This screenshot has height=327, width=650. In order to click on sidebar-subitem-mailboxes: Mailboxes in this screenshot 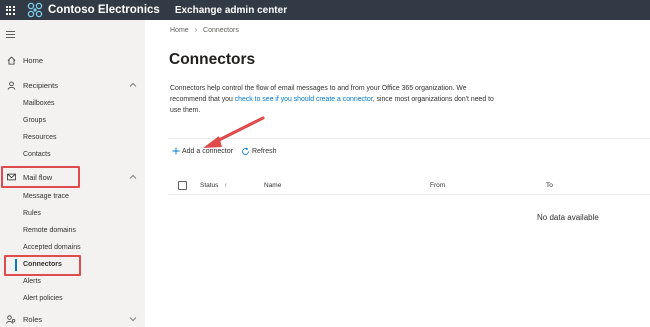, I will do `click(39, 104)`.